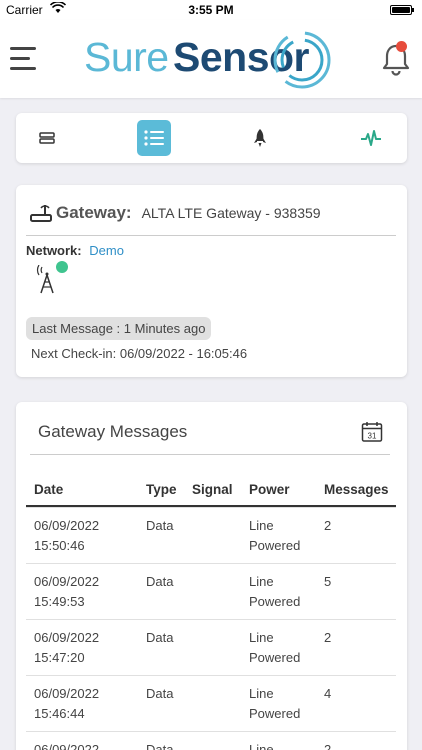  What do you see at coordinates (211, 740) in the screenshot?
I see `table-row: 06/09/2022 Data Line 2` at bounding box center [211, 740].